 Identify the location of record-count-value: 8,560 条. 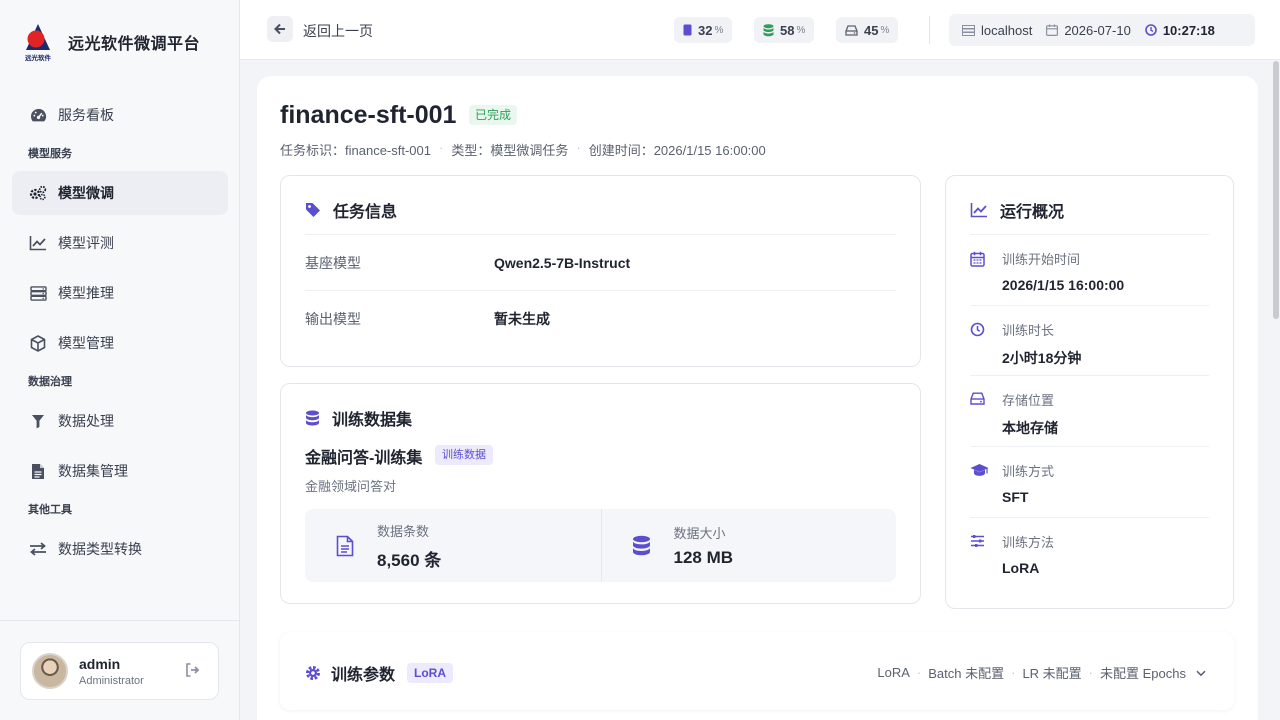
(409, 560).